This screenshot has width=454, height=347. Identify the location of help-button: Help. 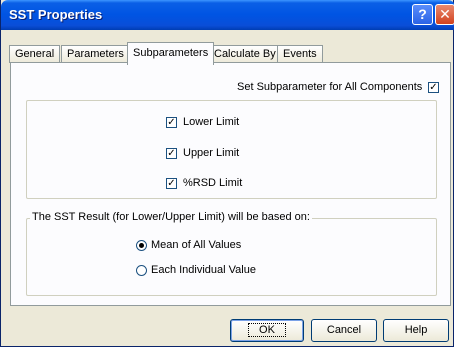
(416, 330).